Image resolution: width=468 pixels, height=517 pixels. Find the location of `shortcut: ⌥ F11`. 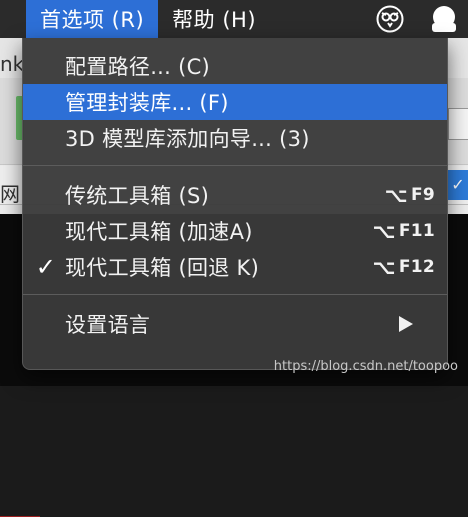

shortcut: ⌥ F11 is located at coordinates (403, 231).